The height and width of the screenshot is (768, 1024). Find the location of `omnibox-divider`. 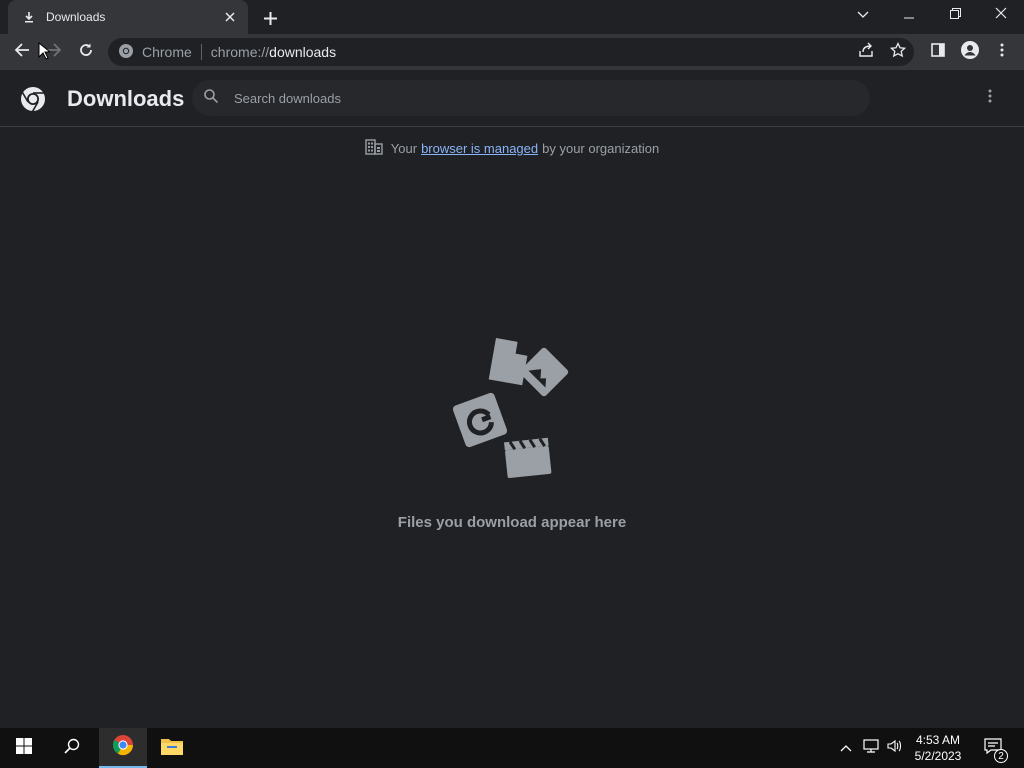

omnibox-divider is located at coordinates (201, 52).